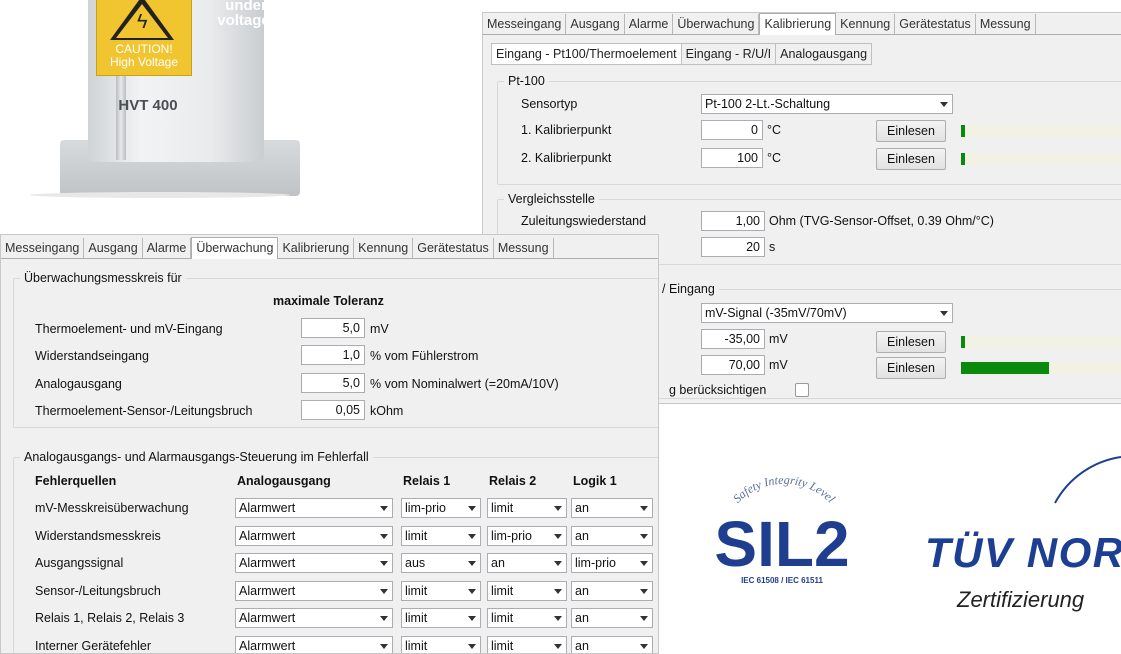 This screenshot has height=654, width=1121. What do you see at coordinates (267, 618) in the screenshot?
I see `analogausgang-select-value: Alarmwert` at bounding box center [267, 618].